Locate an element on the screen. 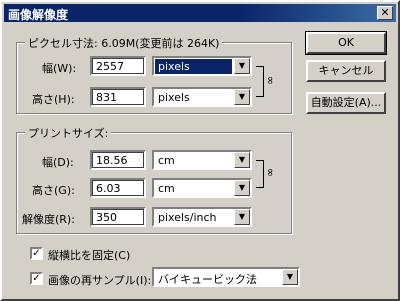 This screenshot has height=301, width=400. pixel-height-unit-select: pixels ▼ is located at coordinates (202, 97).